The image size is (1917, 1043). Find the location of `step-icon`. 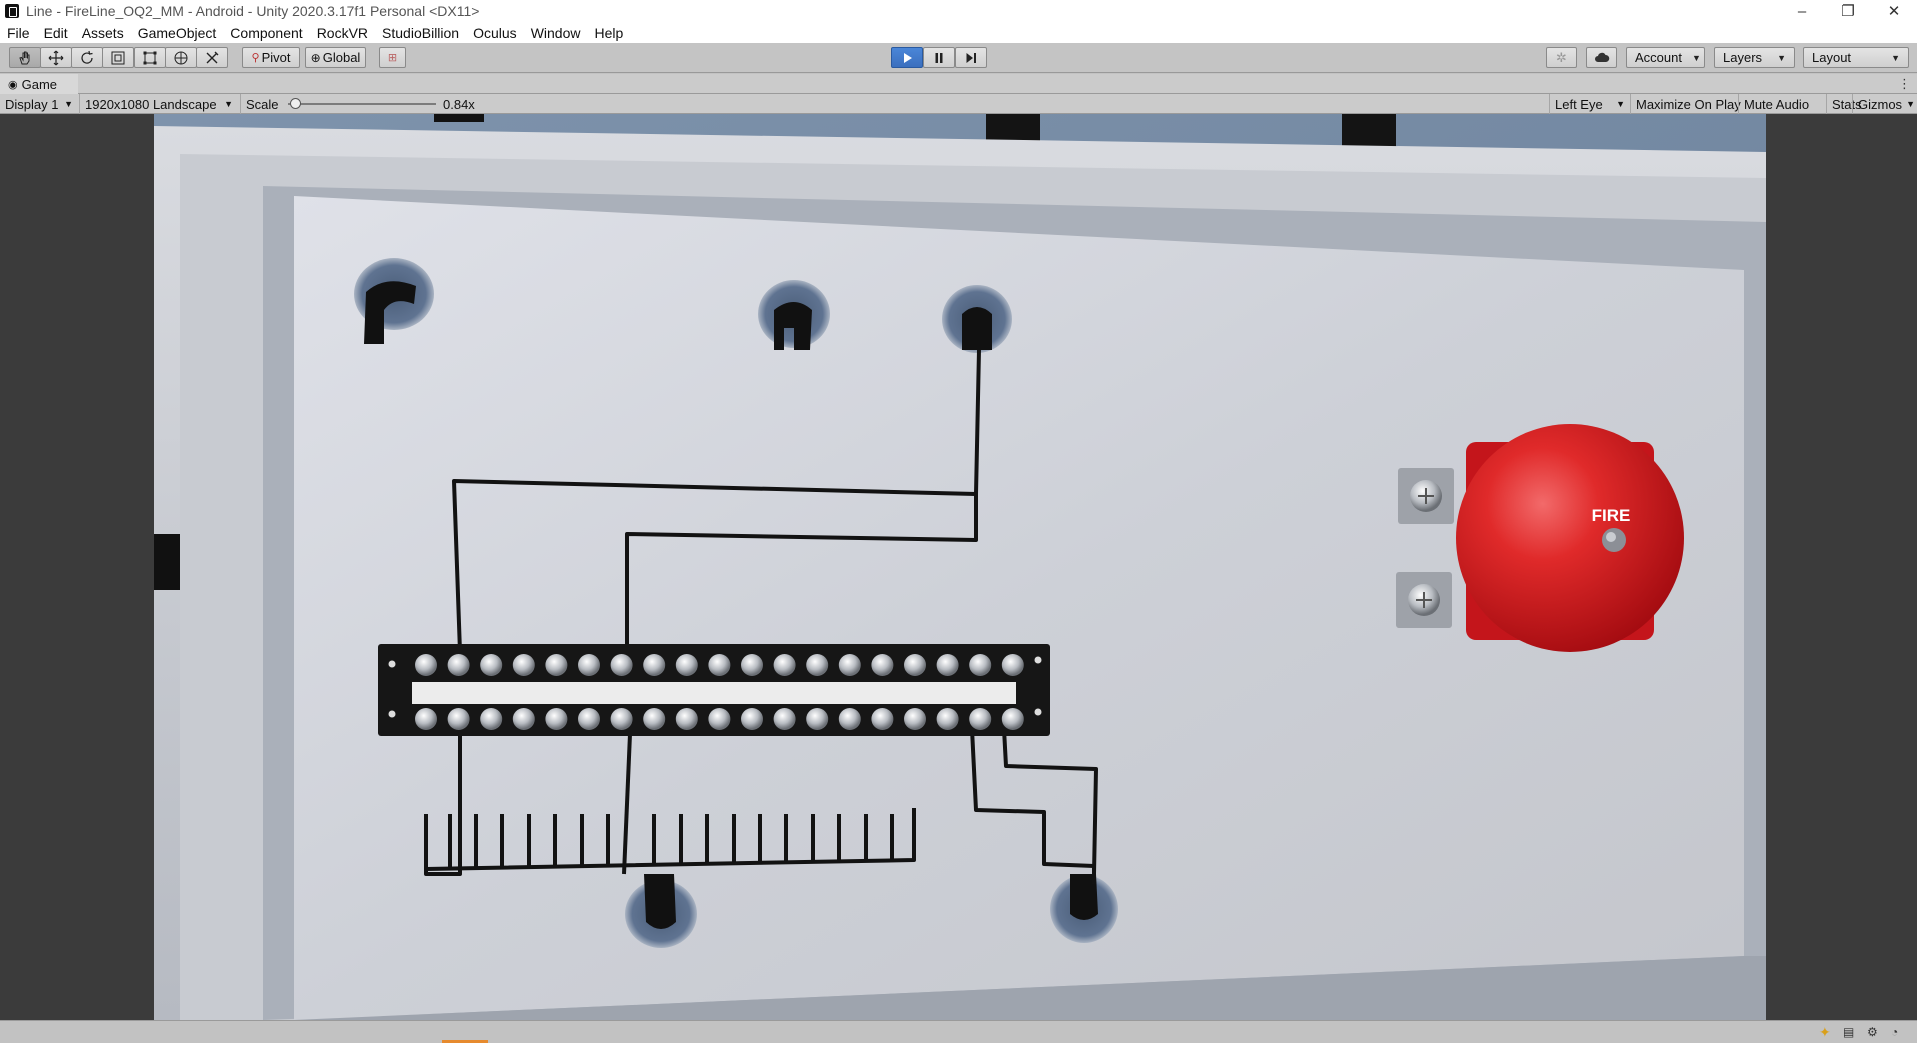

step-icon is located at coordinates (971, 57).